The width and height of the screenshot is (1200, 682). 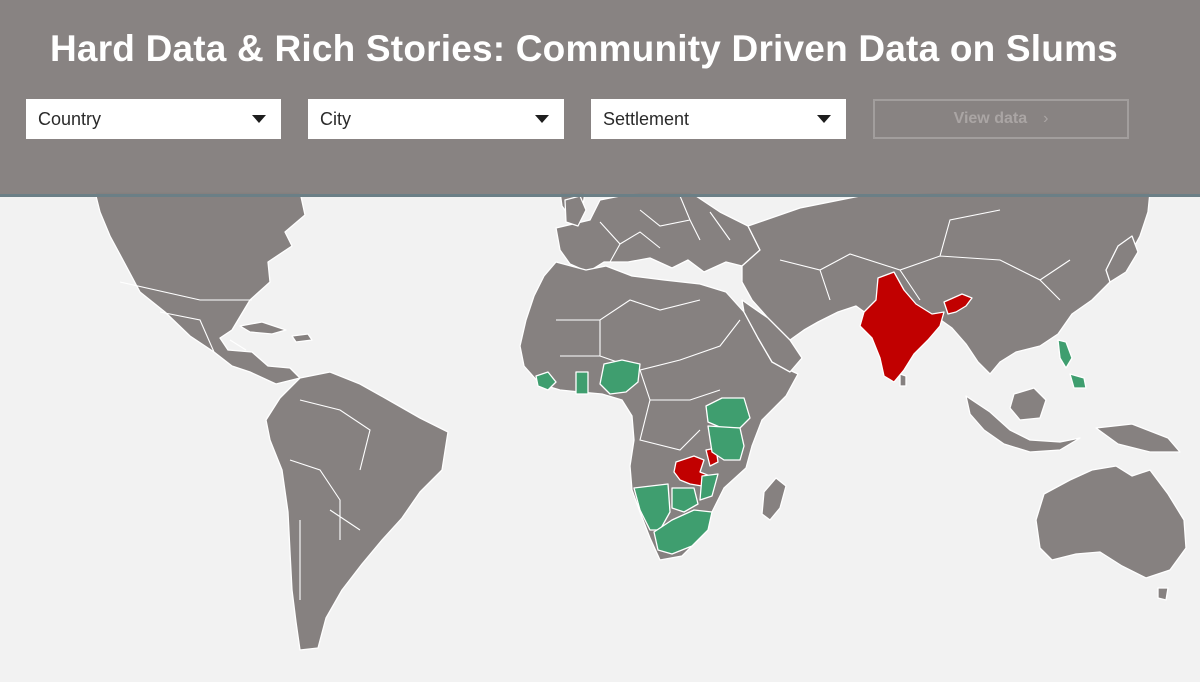 What do you see at coordinates (1078, 381) in the screenshot?
I see `philippines-south-highlight` at bounding box center [1078, 381].